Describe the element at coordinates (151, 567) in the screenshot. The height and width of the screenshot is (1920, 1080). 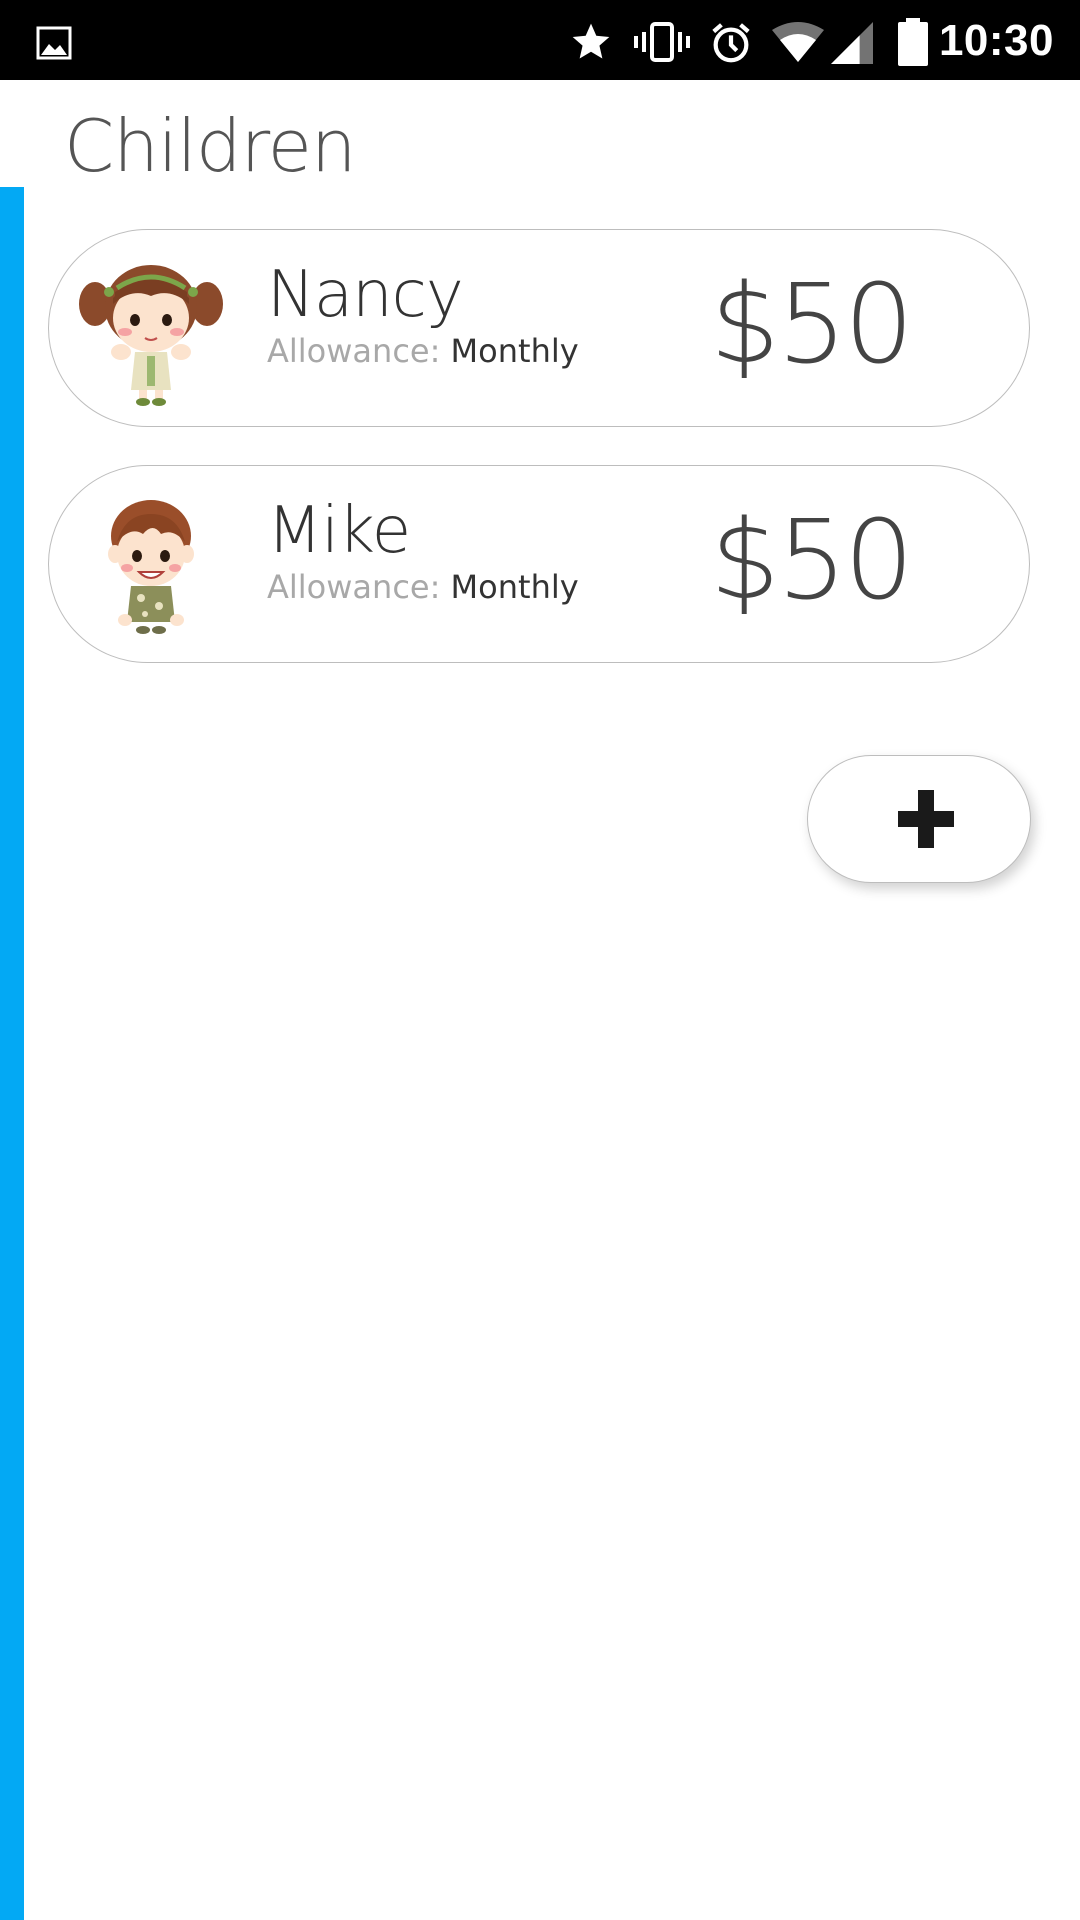
I see `boy-avatar` at that location.